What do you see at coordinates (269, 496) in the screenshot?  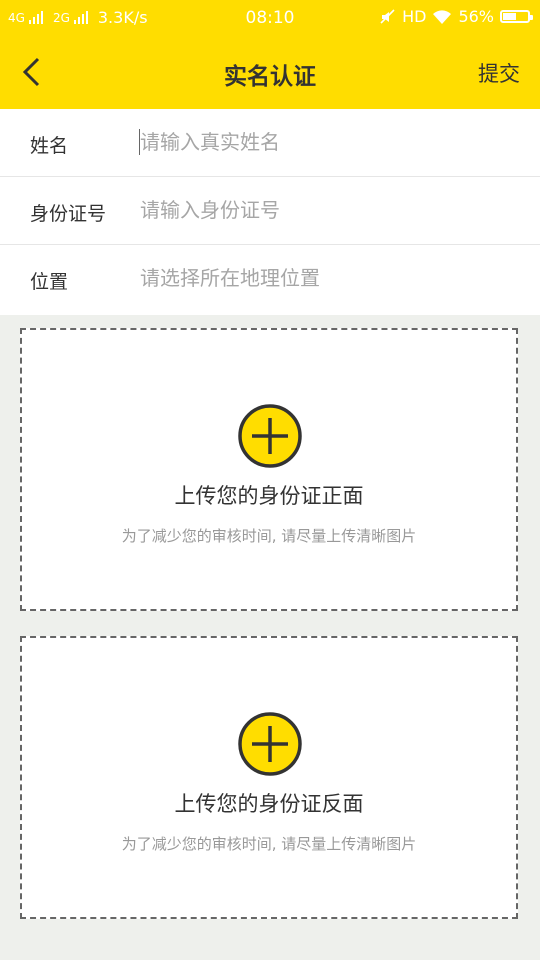 I see `upload-front-title: 上传您的身份证正面` at bounding box center [269, 496].